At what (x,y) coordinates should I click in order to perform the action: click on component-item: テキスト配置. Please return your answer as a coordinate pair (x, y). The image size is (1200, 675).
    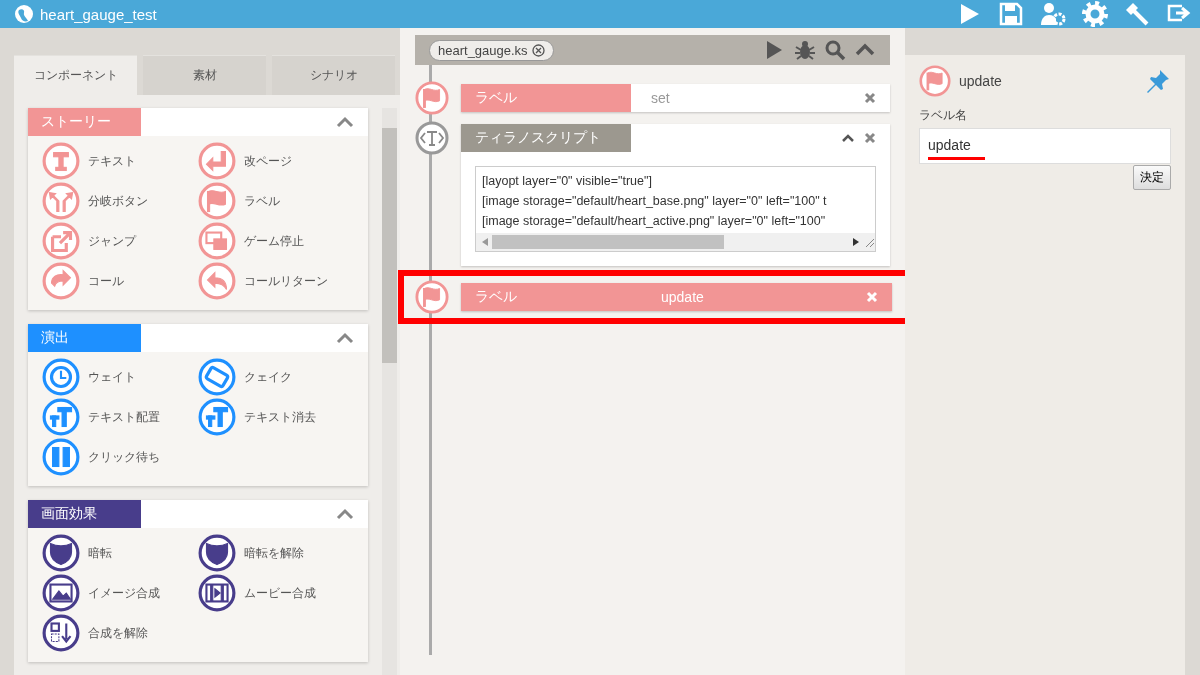
    Looking at the image, I should click on (124, 417).